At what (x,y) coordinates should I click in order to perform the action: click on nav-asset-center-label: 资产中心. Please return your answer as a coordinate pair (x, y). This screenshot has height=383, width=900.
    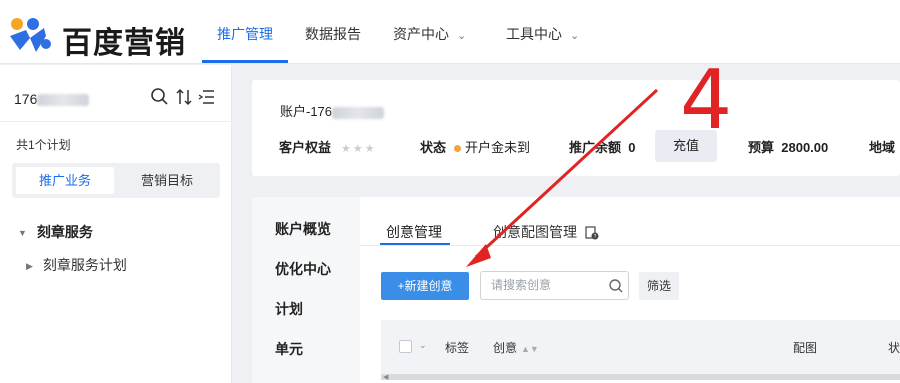
    Looking at the image, I should click on (421, 34).